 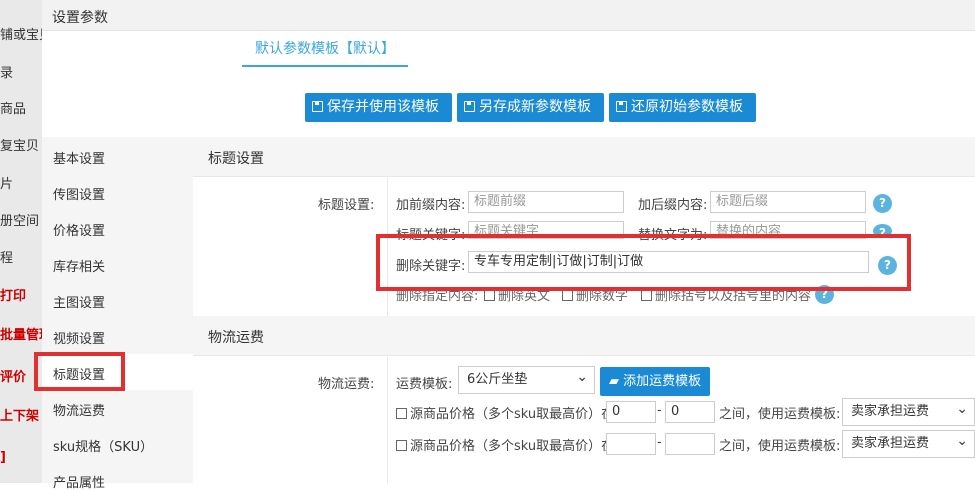 What do you see at coordinates (236, 159) in the screenshot?
I see `title-section-heading: 标题设置` at bounding box center [236, 159].